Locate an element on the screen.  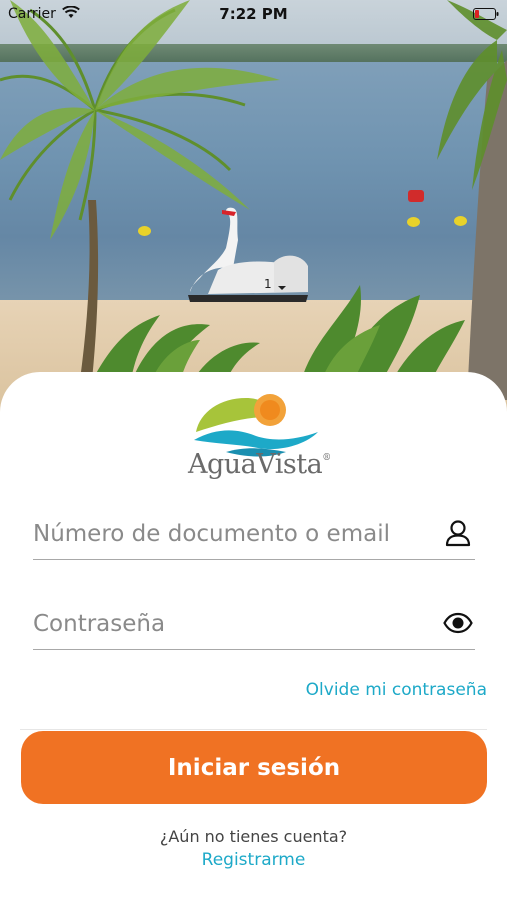
username-input is located at coordinates (228, 534).